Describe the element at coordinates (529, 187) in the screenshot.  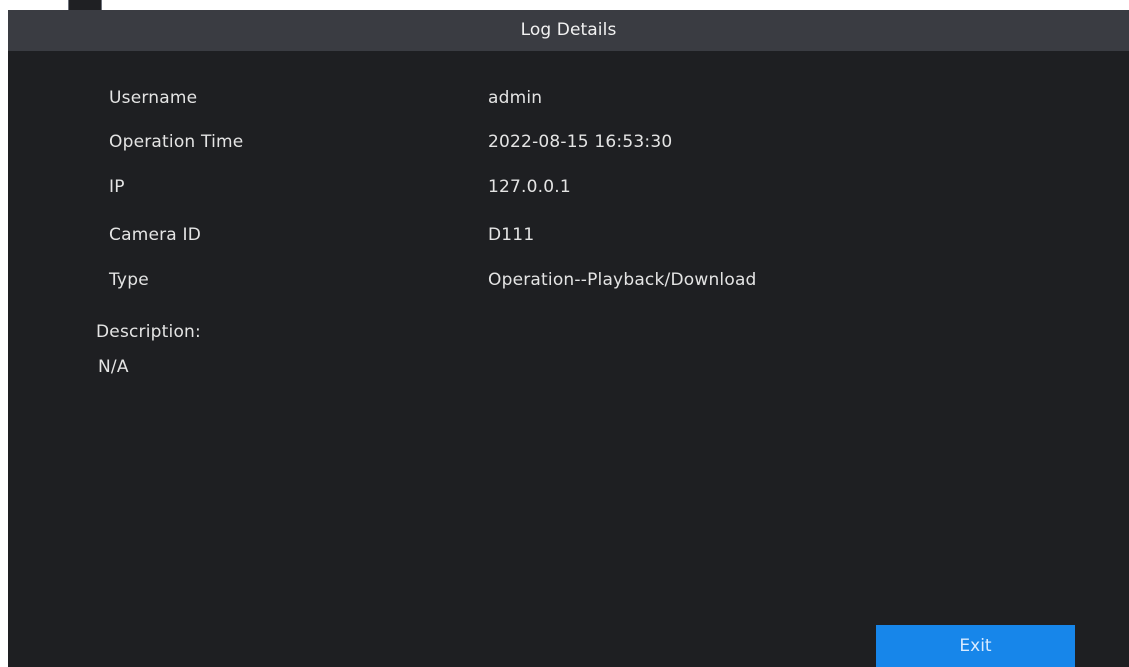
I see `ip-value: 127.0.0.1` at that location.